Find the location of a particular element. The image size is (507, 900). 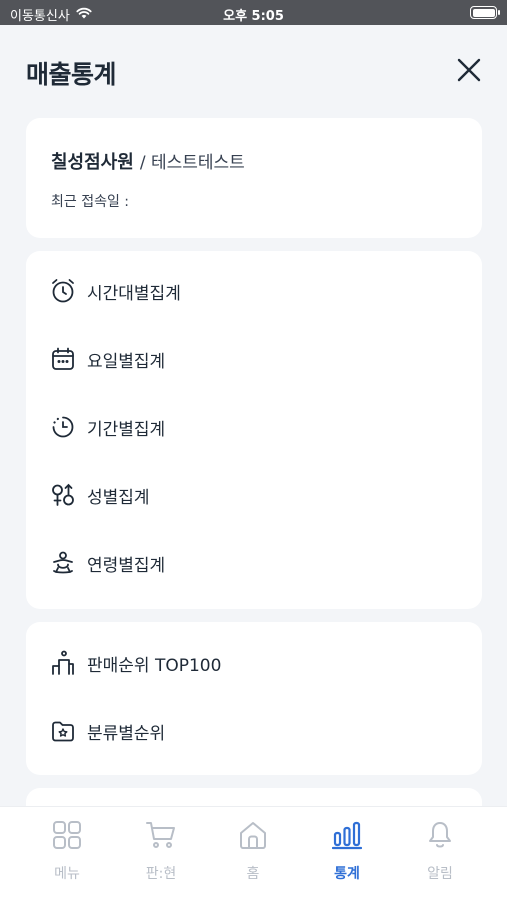

menu-item-weekday: 요일별집계 is located at coordinates (254, 359).